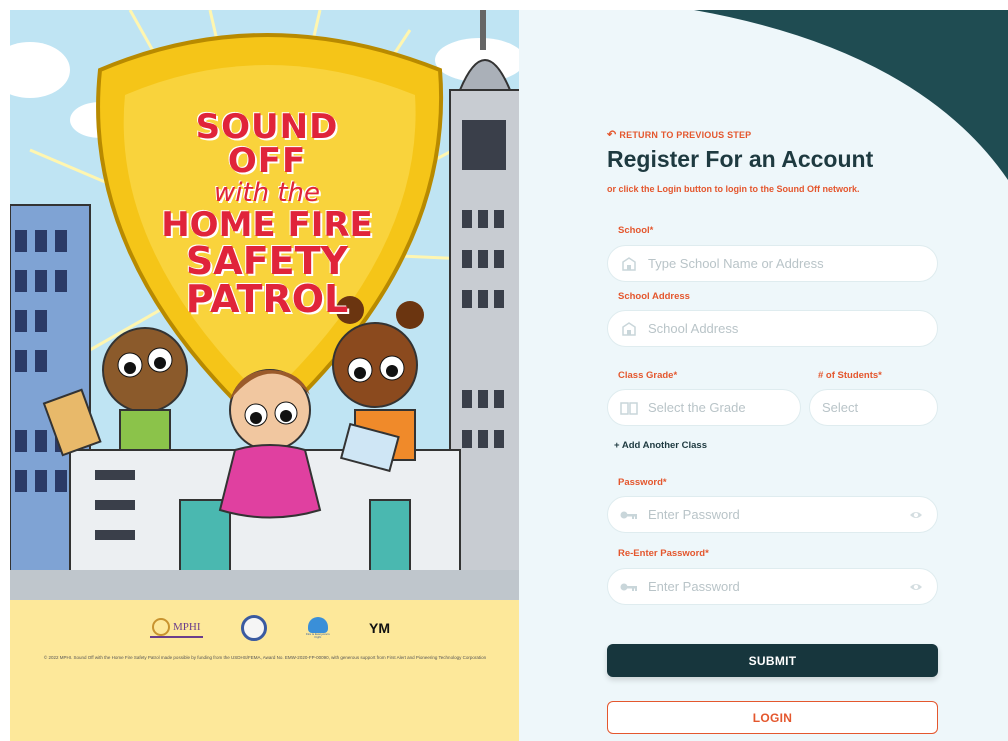  I want to click on mphi-emblem-icon, so click(161, 627).